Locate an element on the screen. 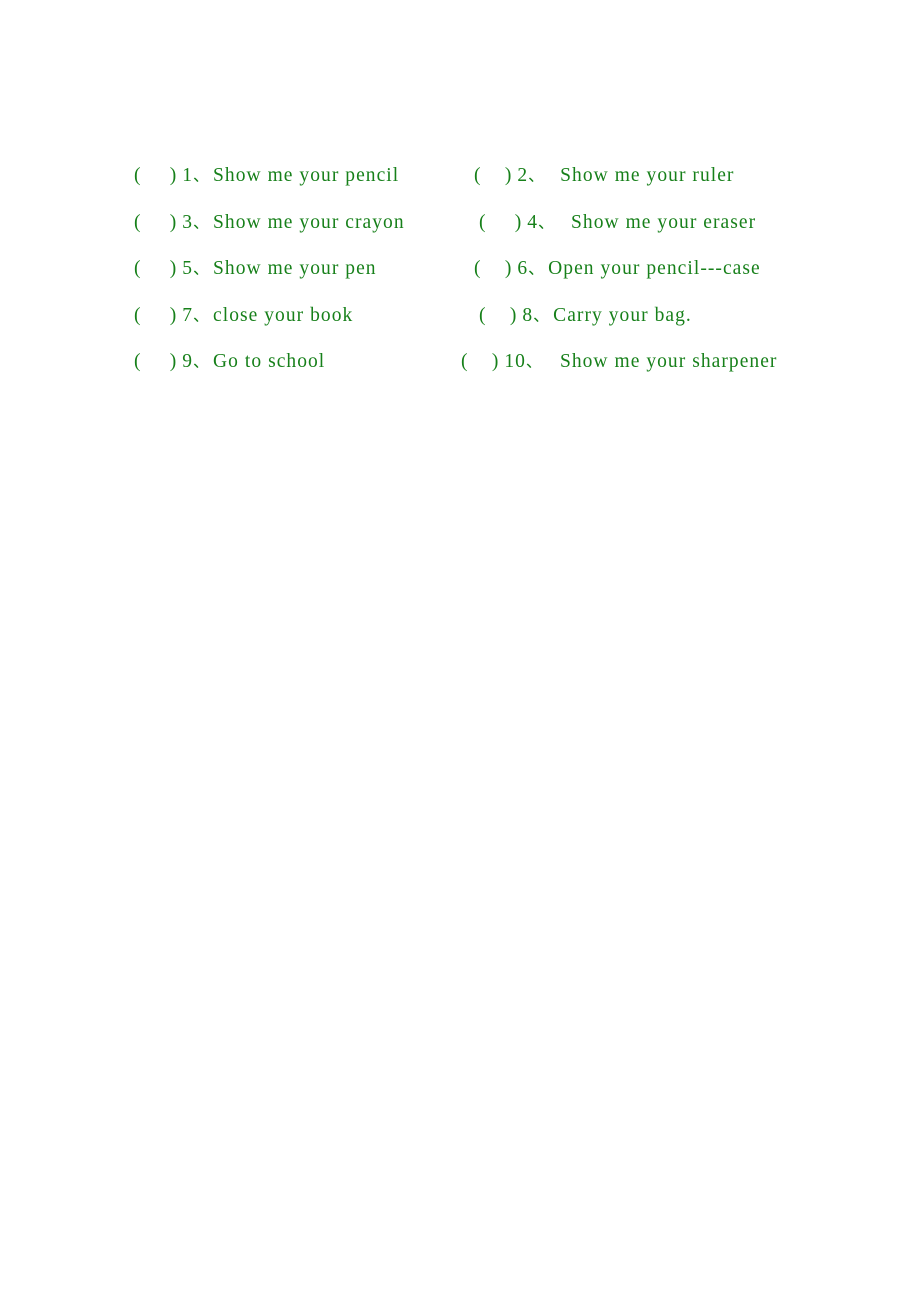  item-text-8: Carry your bag. is located at coordinates (622, 315).